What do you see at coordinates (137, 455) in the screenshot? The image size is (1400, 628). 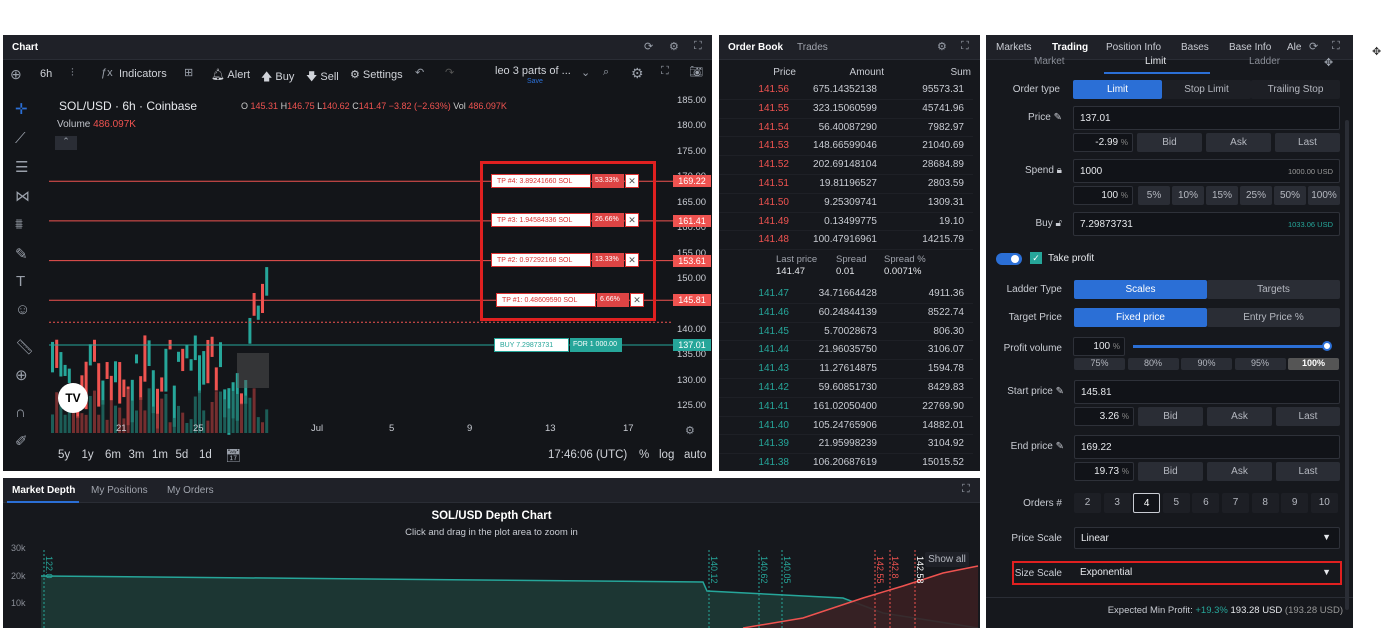 I see `range-button-3m: 3m` at bounding box center [137, 455].